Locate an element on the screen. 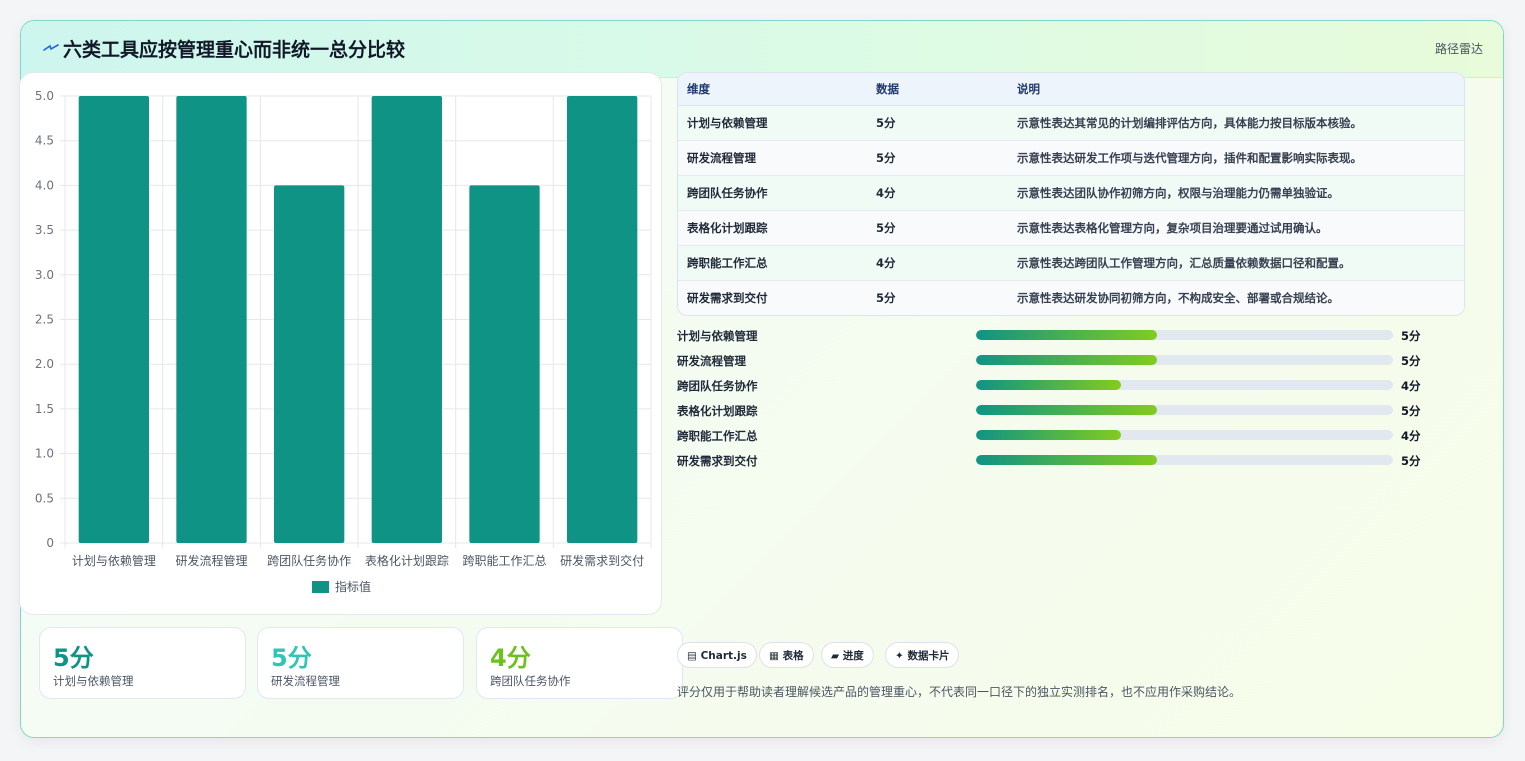 This screenshot has height=761, width=1525. table-row: 跨职能工作汇总 4分 示意性表达跨团队工作管理方向，汇总质量依赖数据口径和配置。 is located at coordinates (1071, 263).